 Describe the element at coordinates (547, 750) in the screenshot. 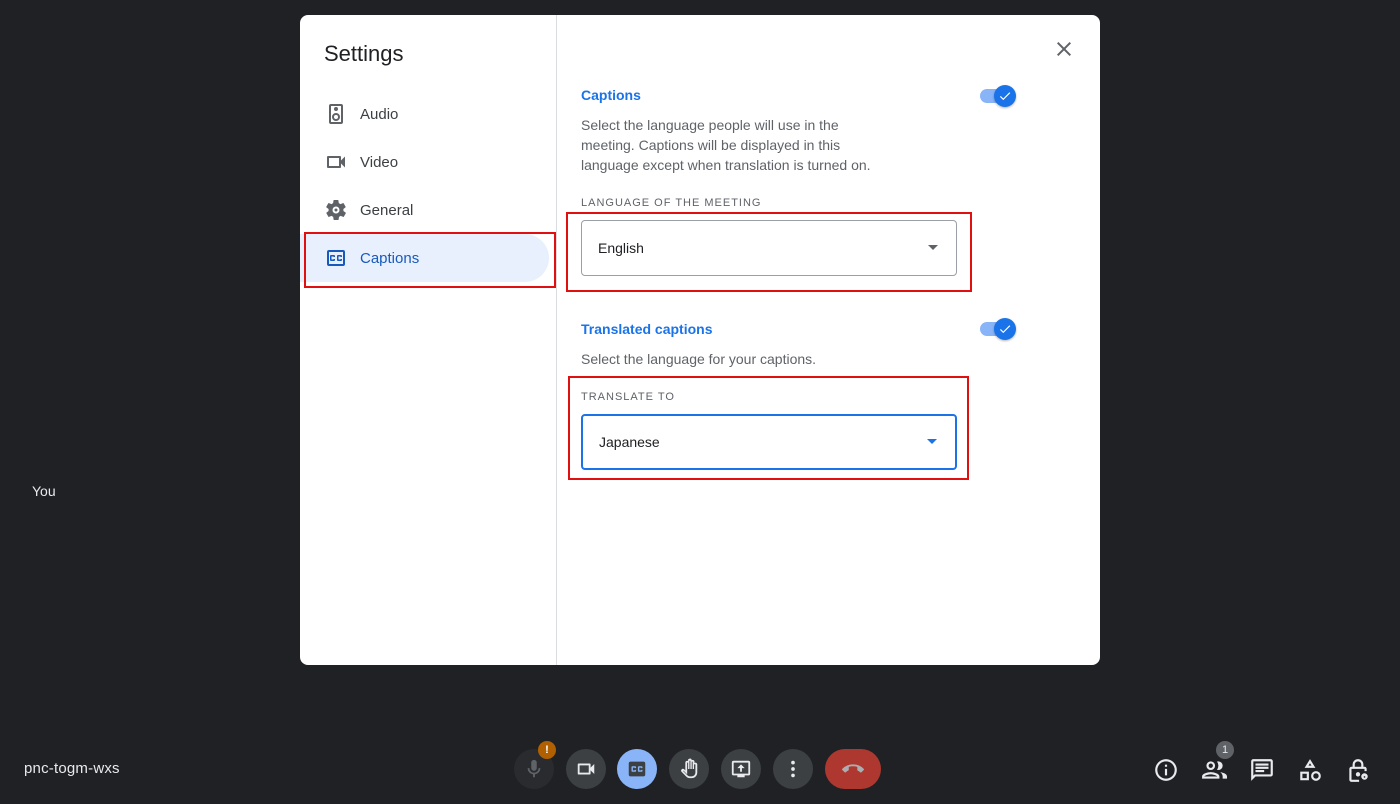

I see `mic-warning-badge: !` at that location.